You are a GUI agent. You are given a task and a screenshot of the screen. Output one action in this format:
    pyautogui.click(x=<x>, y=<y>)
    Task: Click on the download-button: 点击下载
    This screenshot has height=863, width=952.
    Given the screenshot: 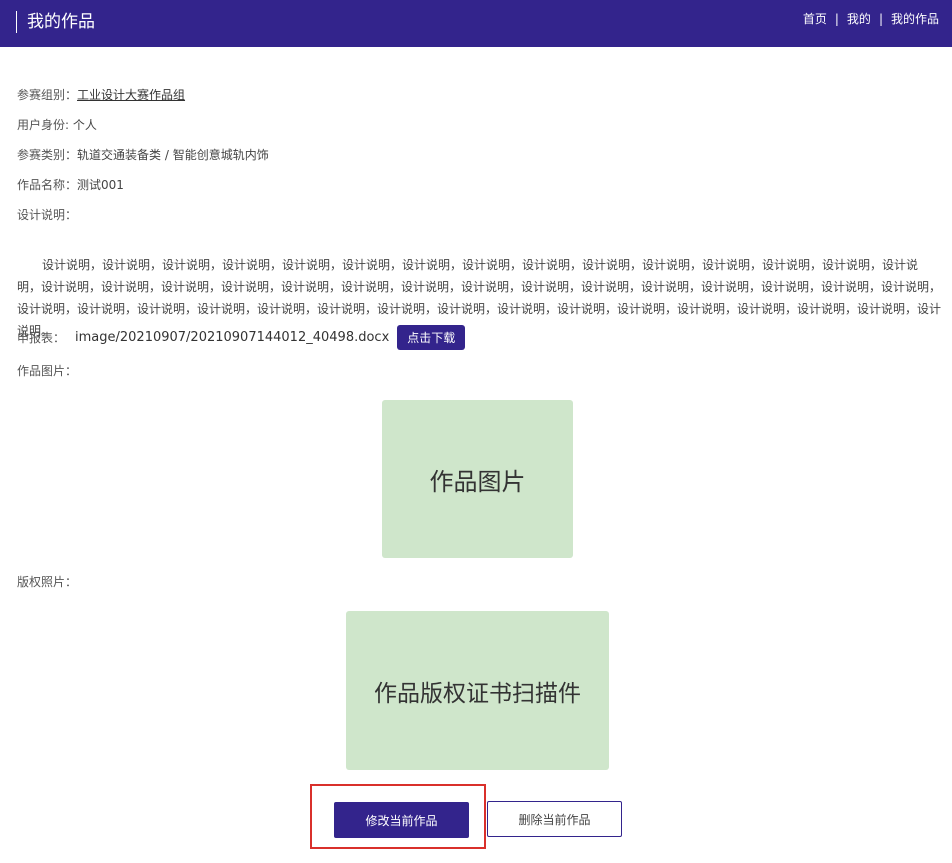 What is the action you would take?
    pyautogui.click(x=431, y=337)
    